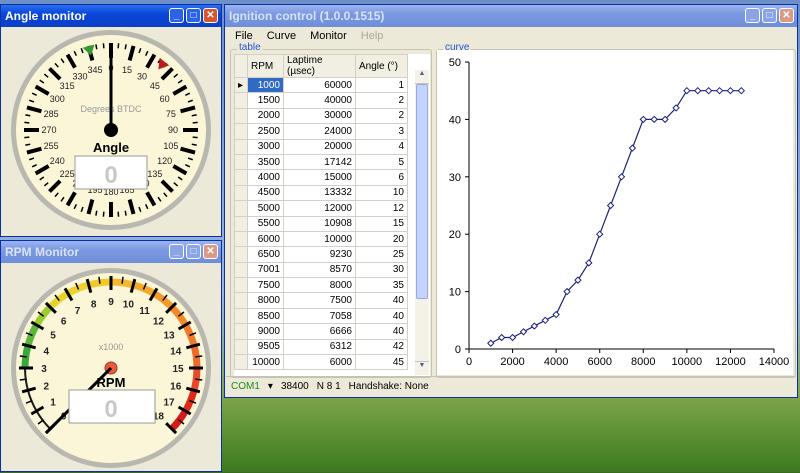  Describe the element at coordinates (382, 285) in the screenshot. I see `angle-cell: 35` at that location.